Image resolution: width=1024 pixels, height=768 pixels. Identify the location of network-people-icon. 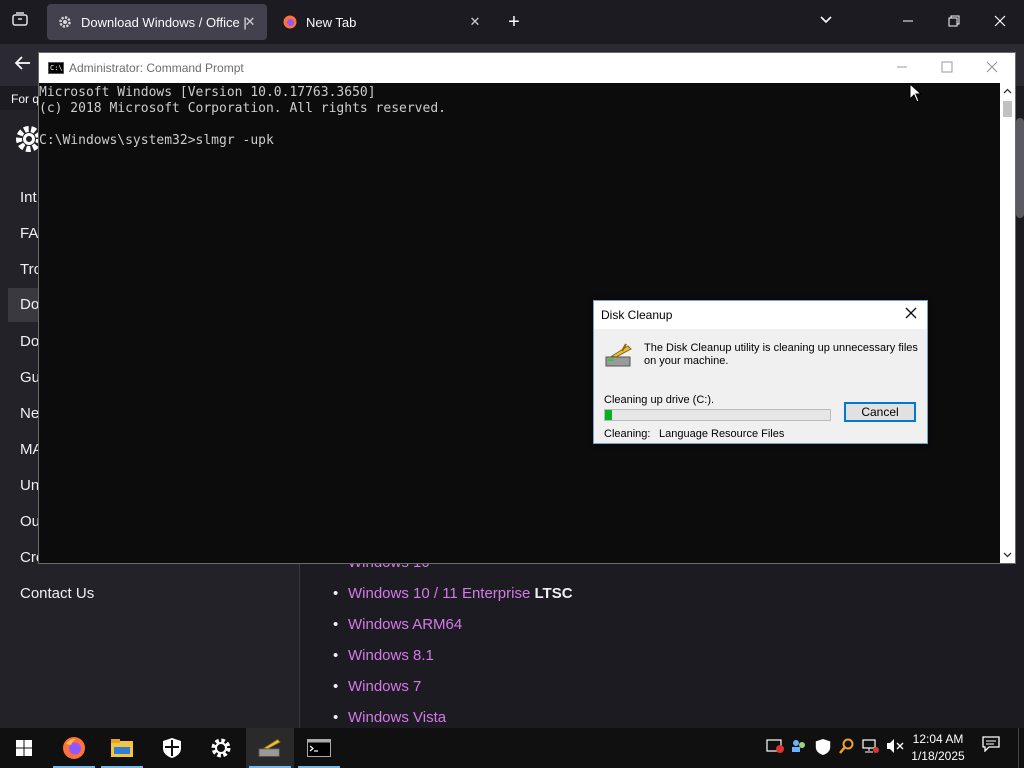
(799, 747).